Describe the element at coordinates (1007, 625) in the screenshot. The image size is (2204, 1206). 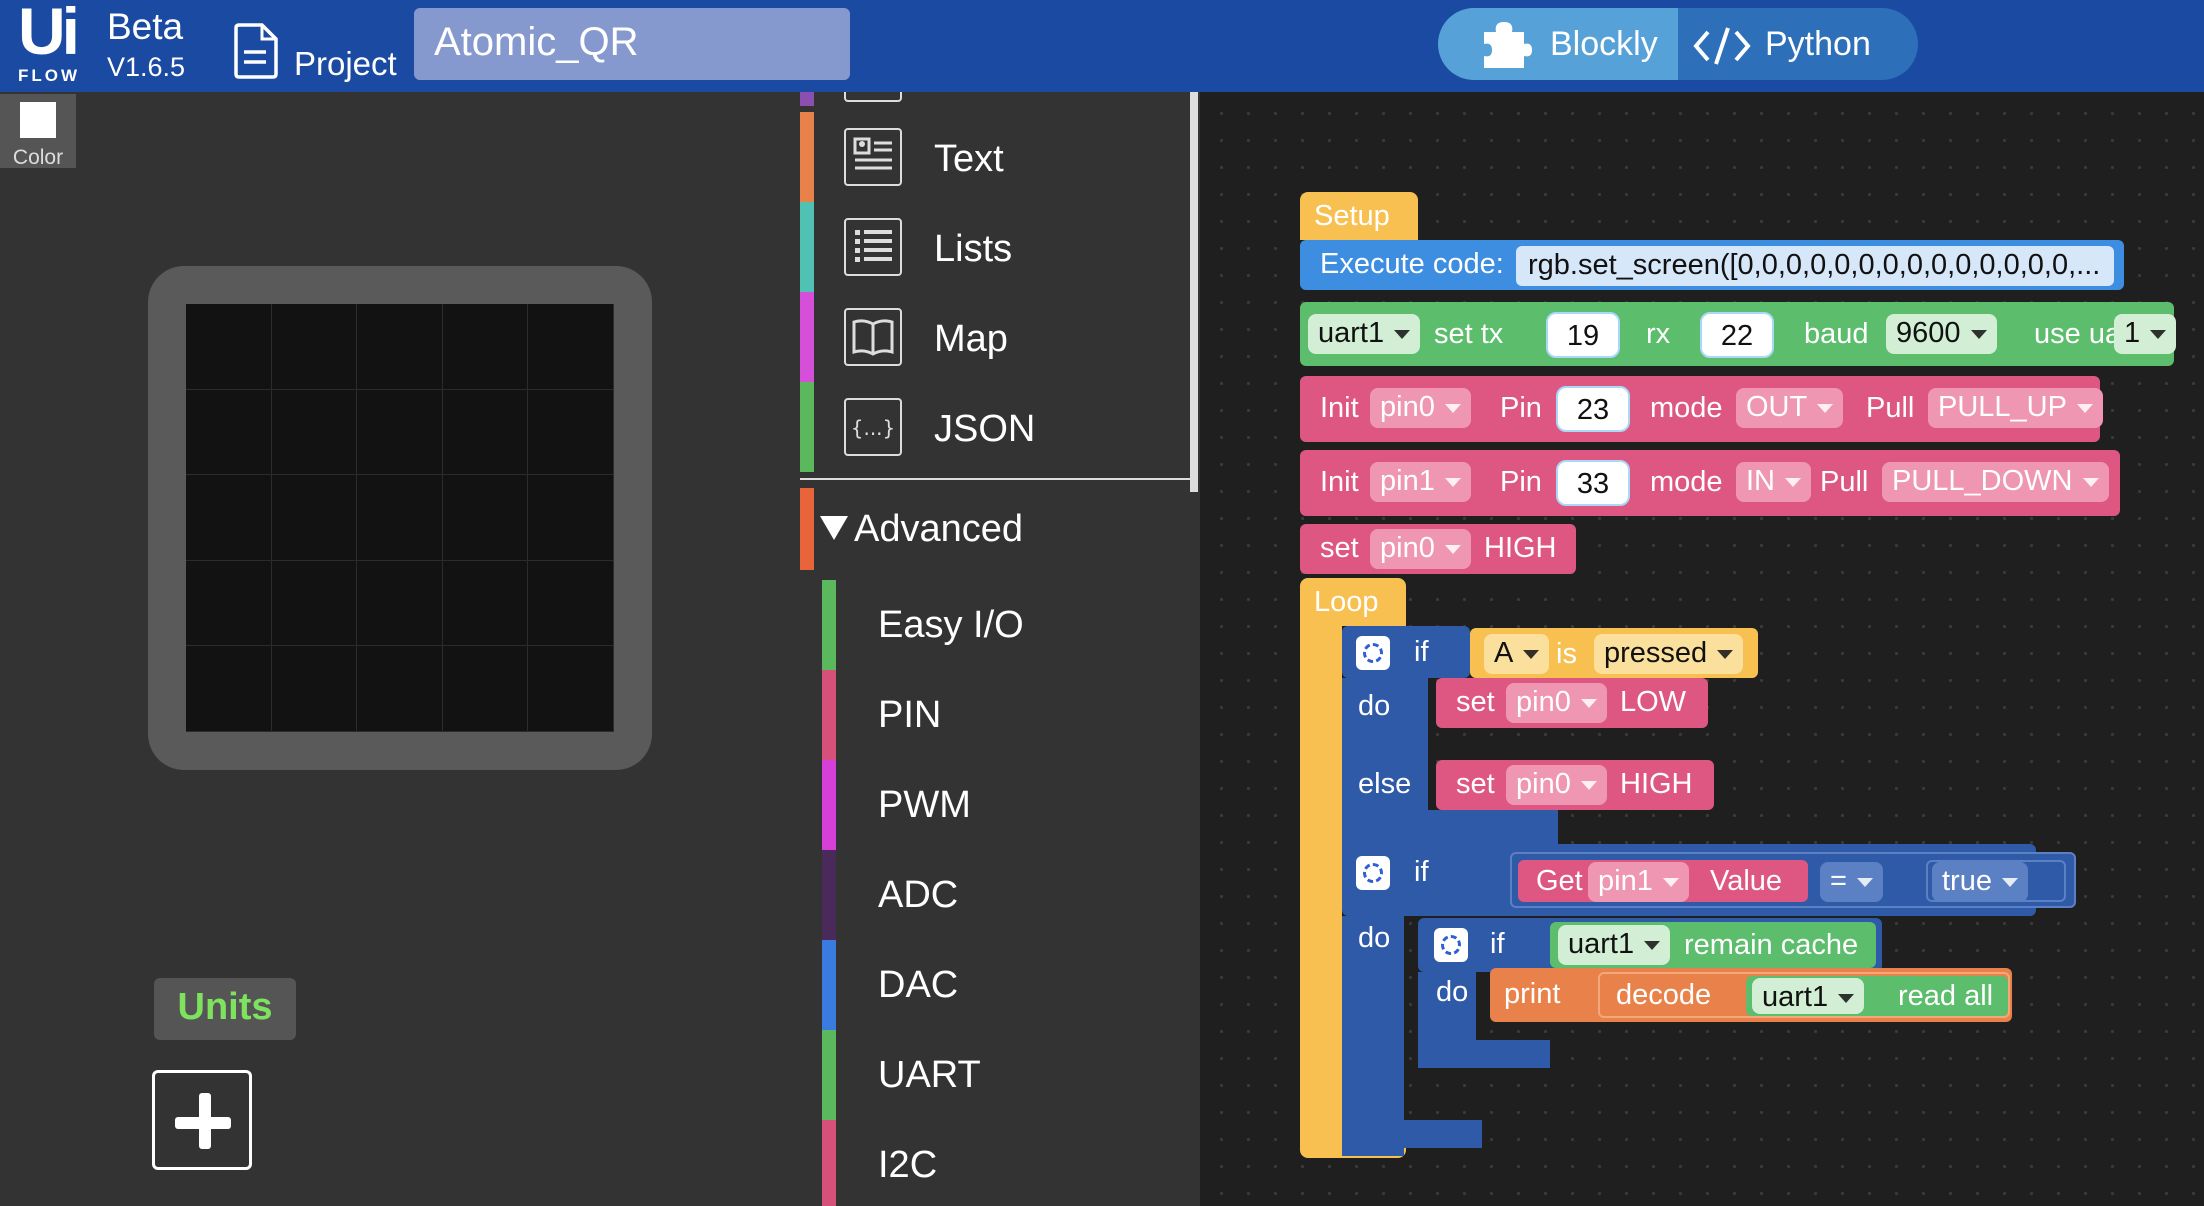
I see `subcategory-easy-io: Easy I/O` at that location.